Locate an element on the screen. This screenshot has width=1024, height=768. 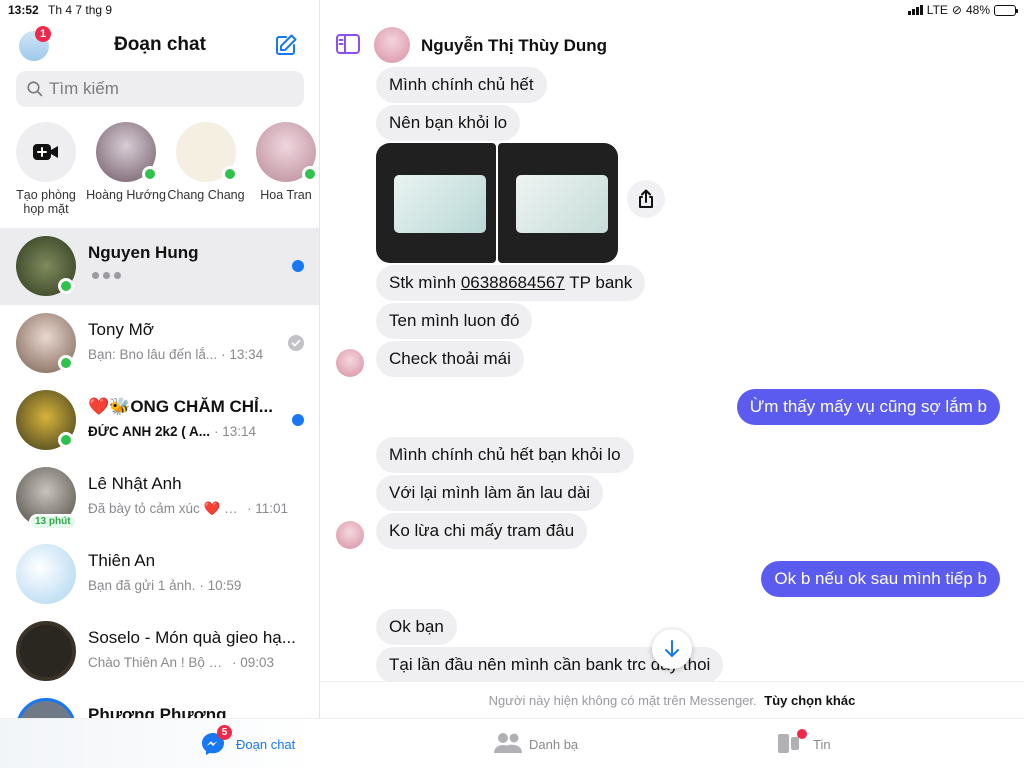
preview-time: · 11:01 is located at coordinates (267, 508).